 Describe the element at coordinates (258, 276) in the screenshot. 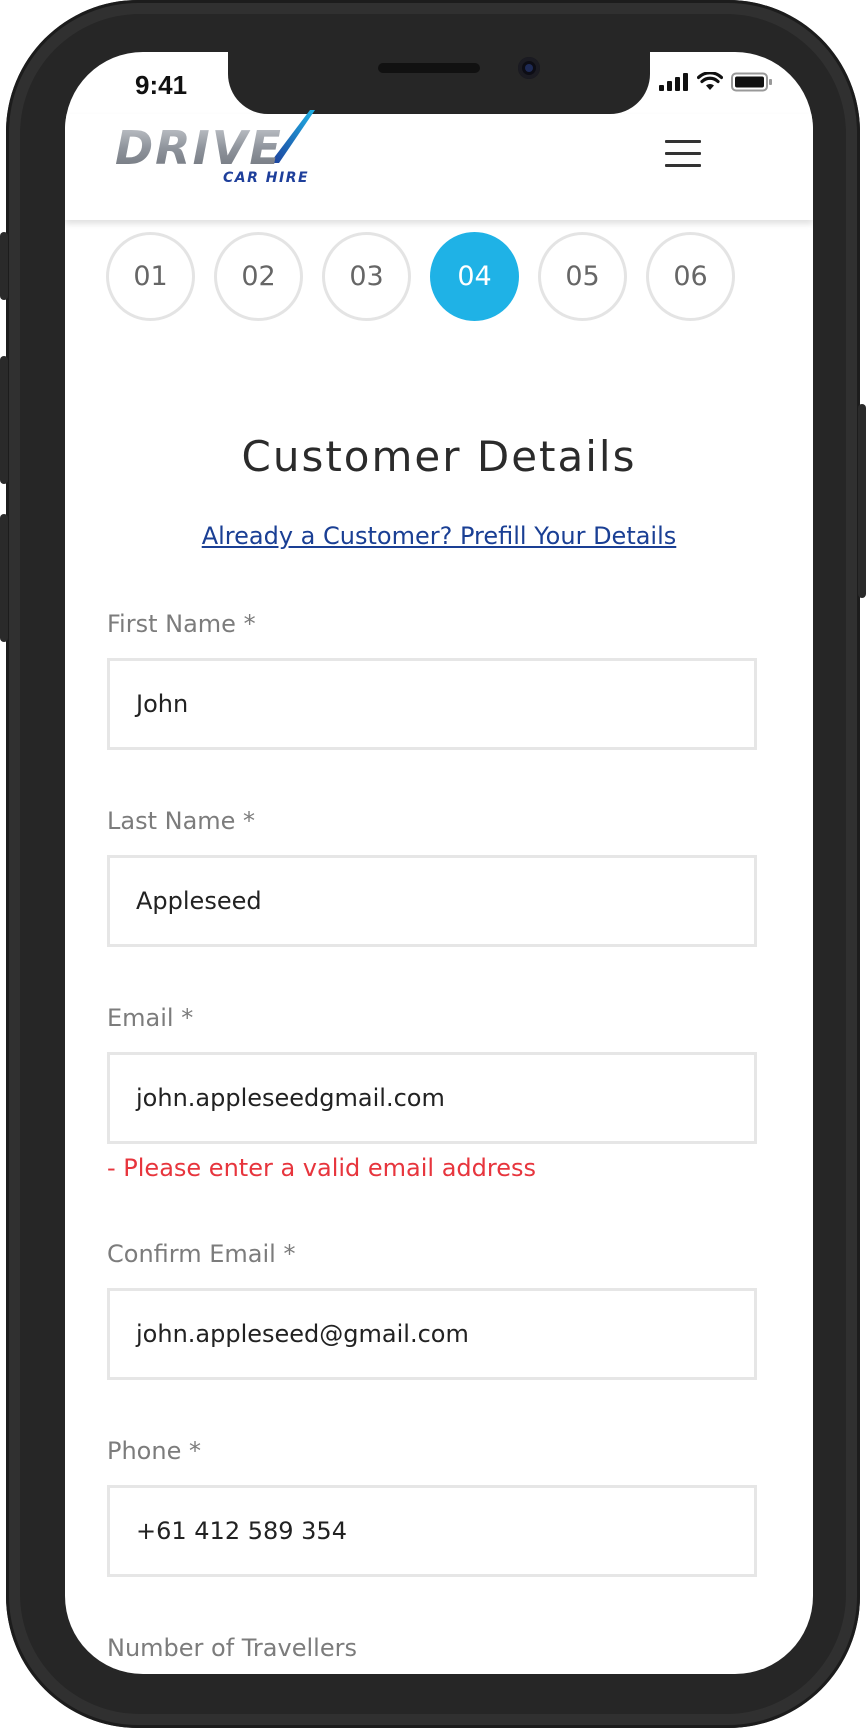

I see `step-02: 02` at that location.